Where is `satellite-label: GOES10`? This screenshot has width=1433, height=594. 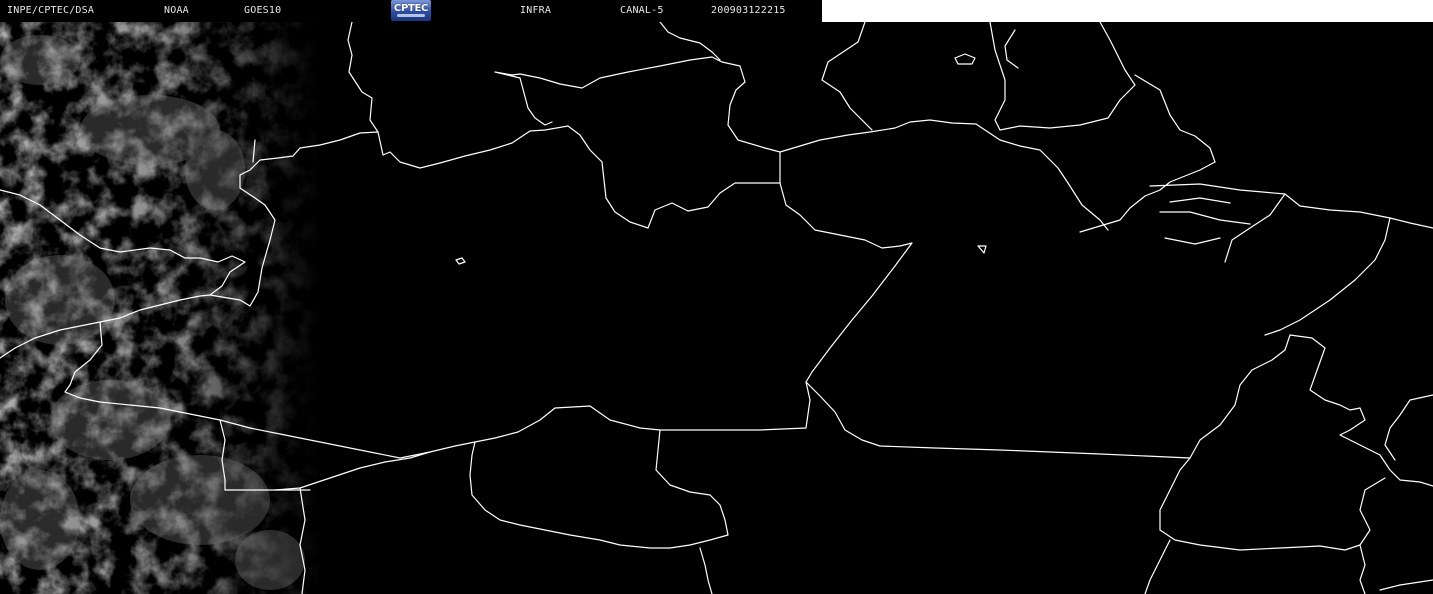 satellite-label: GOES10 is located at coordinates (263, 10).